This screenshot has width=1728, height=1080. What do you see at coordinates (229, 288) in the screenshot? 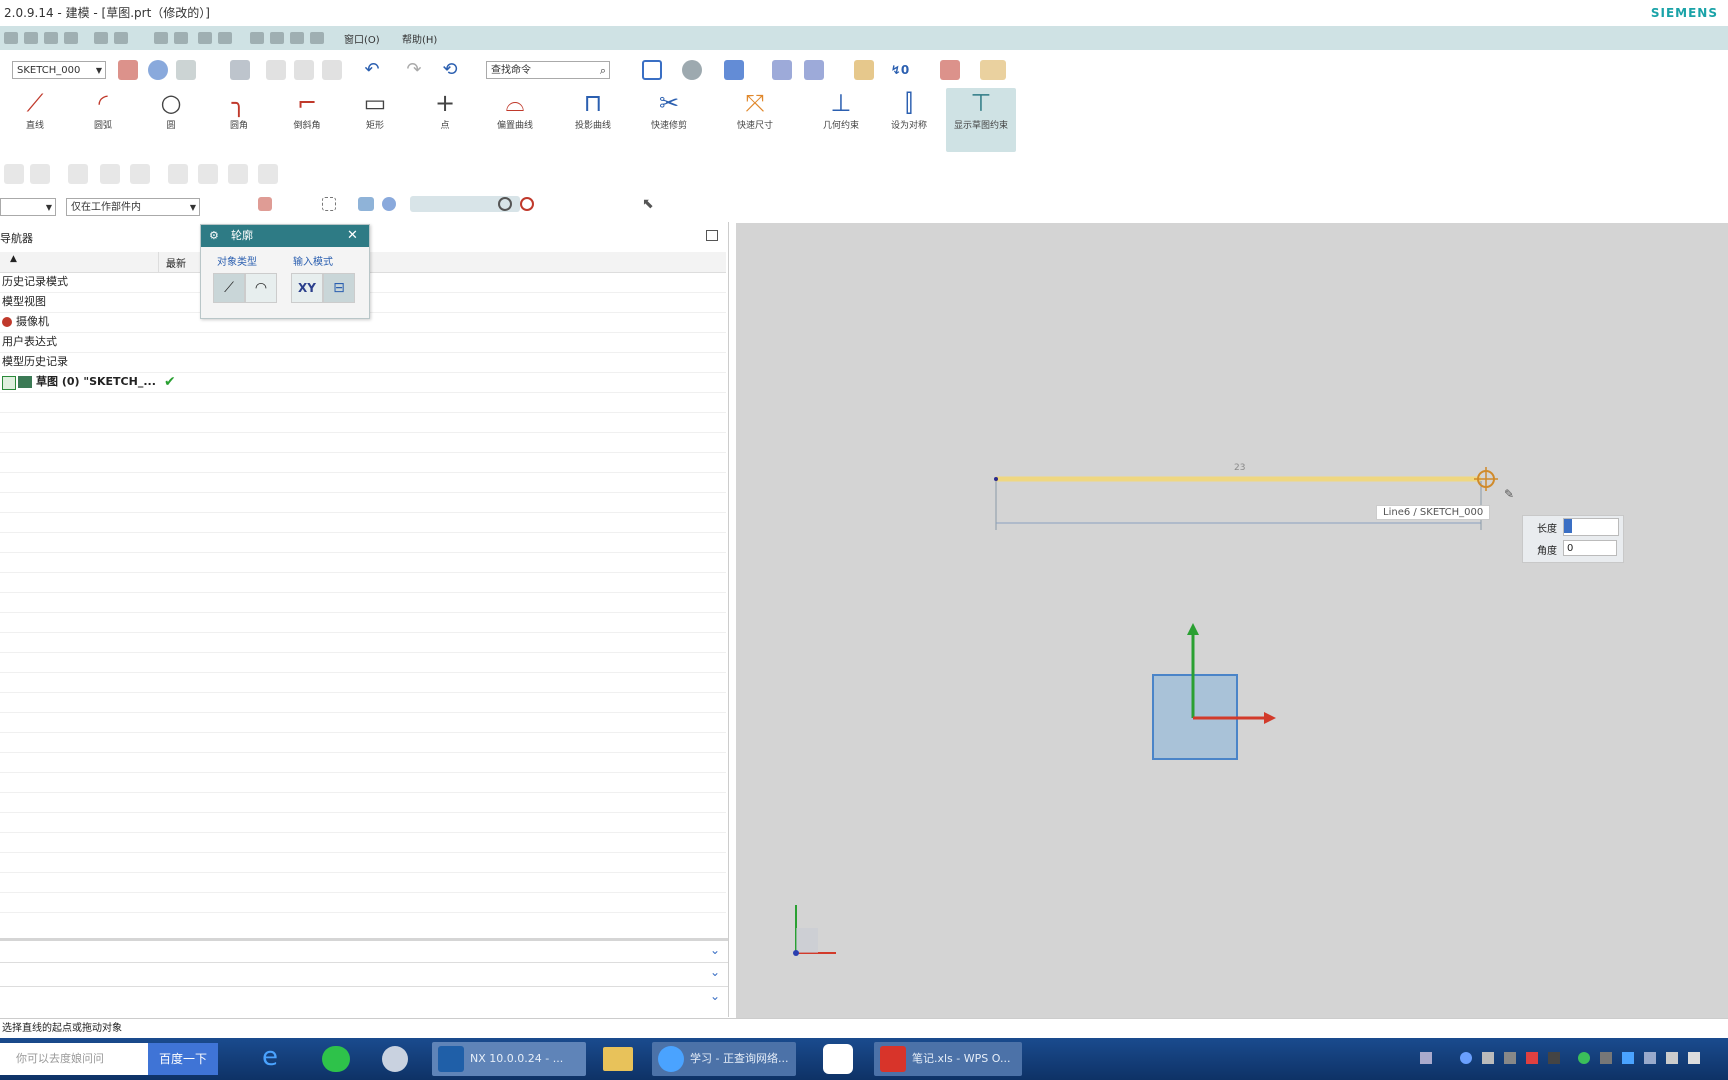
I see `line-type-button: ⟋` at bounding box center [229, 288].